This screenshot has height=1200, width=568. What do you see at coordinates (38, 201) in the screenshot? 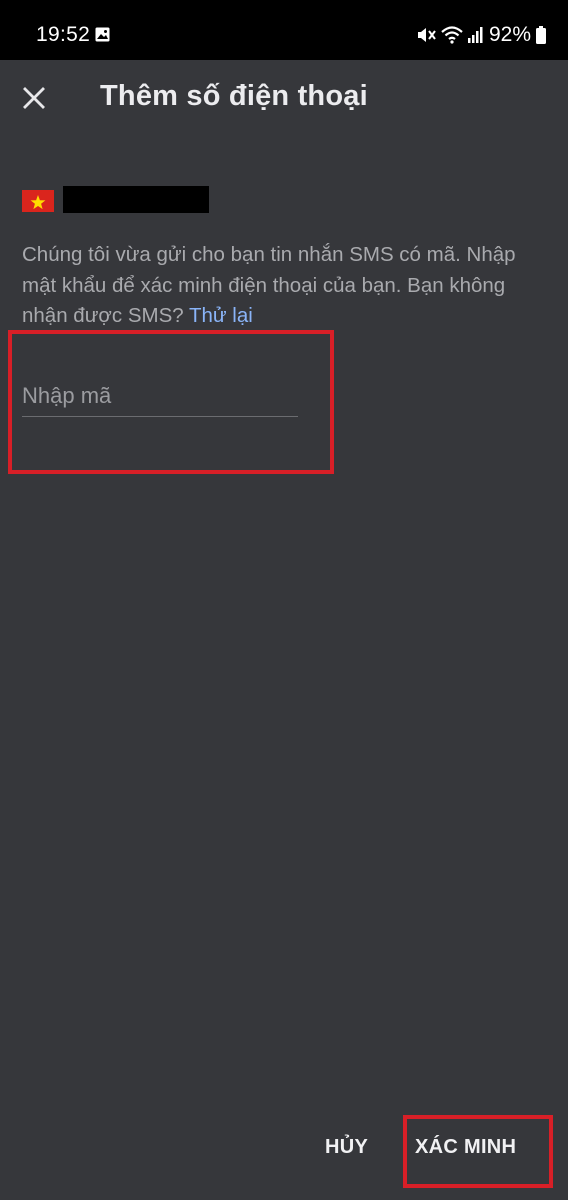
I see `vietnam-flag-icon` at bounding box center [38, 201].